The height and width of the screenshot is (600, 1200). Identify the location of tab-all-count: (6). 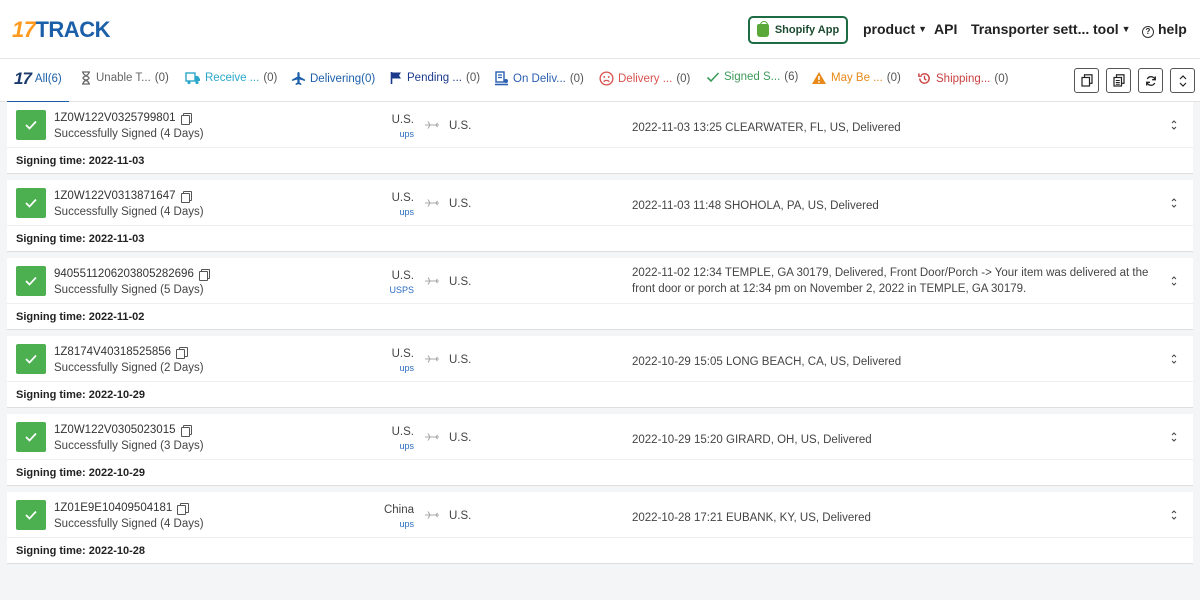
(54, 79).